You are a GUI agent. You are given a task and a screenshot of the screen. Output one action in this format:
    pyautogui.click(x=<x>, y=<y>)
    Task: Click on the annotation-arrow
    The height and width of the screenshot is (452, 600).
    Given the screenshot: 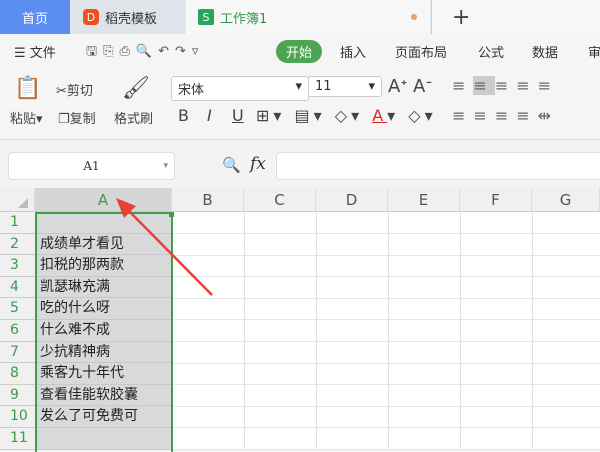 What is the action you would take?
    pyautogui.click(x=164, y=247)
    